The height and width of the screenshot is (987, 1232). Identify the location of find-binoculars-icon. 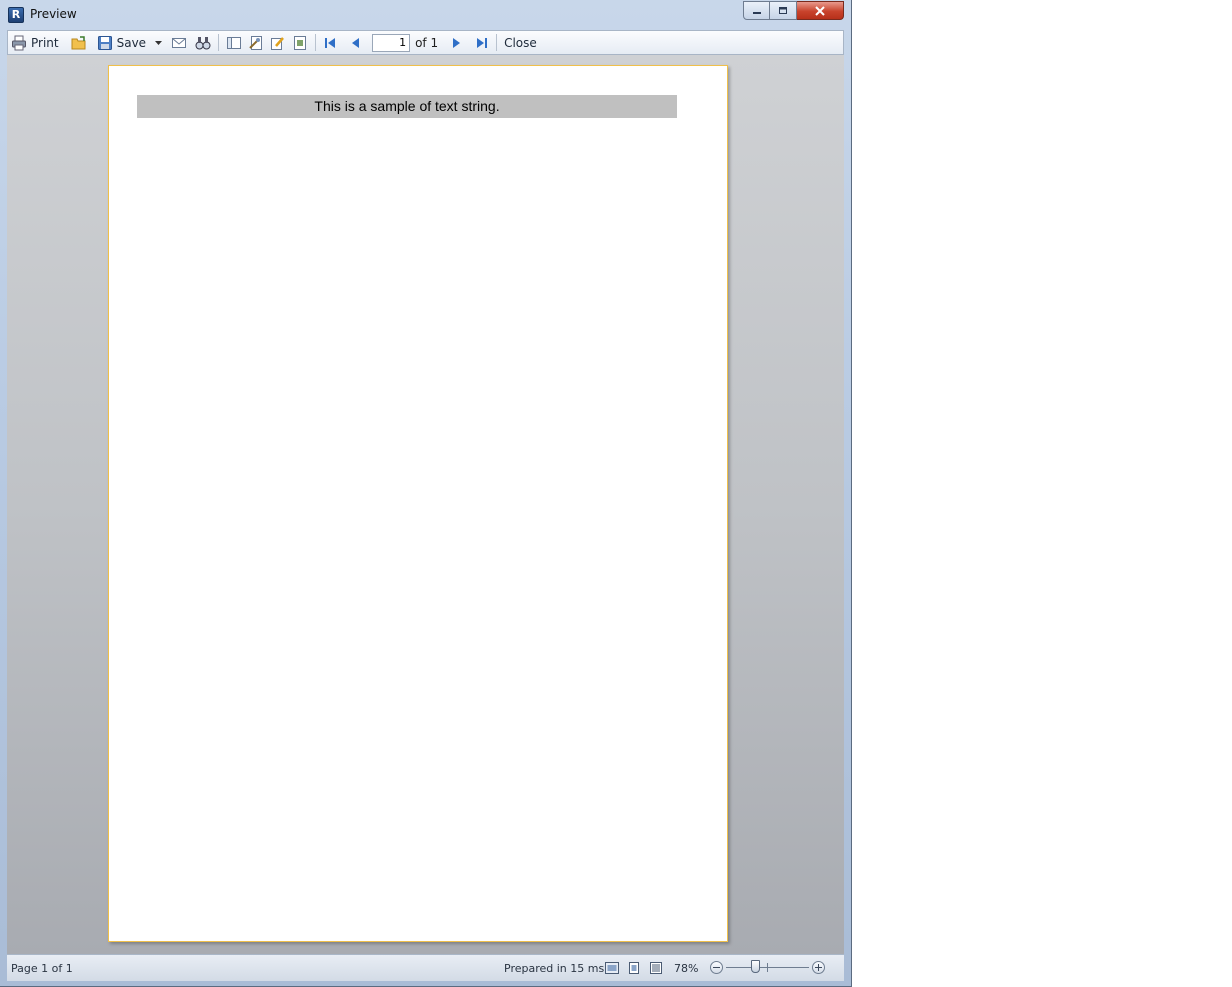
(203, 43).